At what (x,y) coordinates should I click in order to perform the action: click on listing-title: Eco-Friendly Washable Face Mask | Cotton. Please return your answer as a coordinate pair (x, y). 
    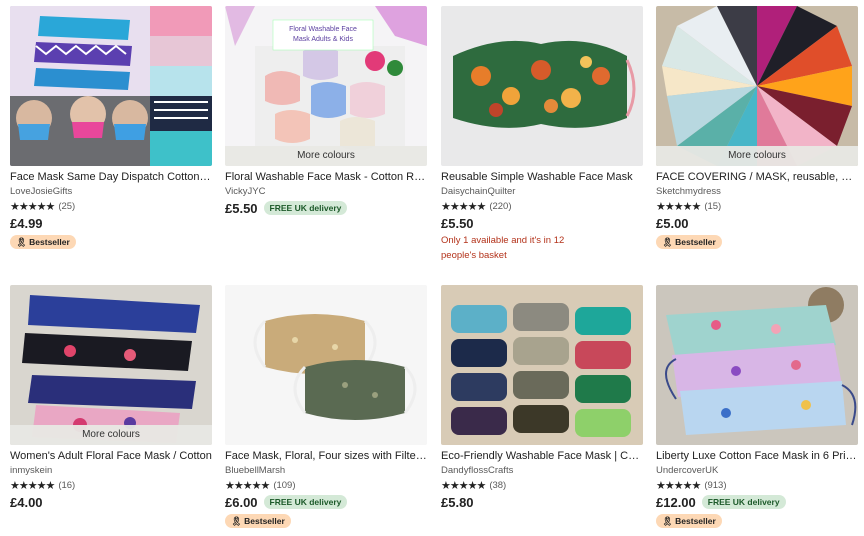
    Looking at the image, I should click on (542, 456).